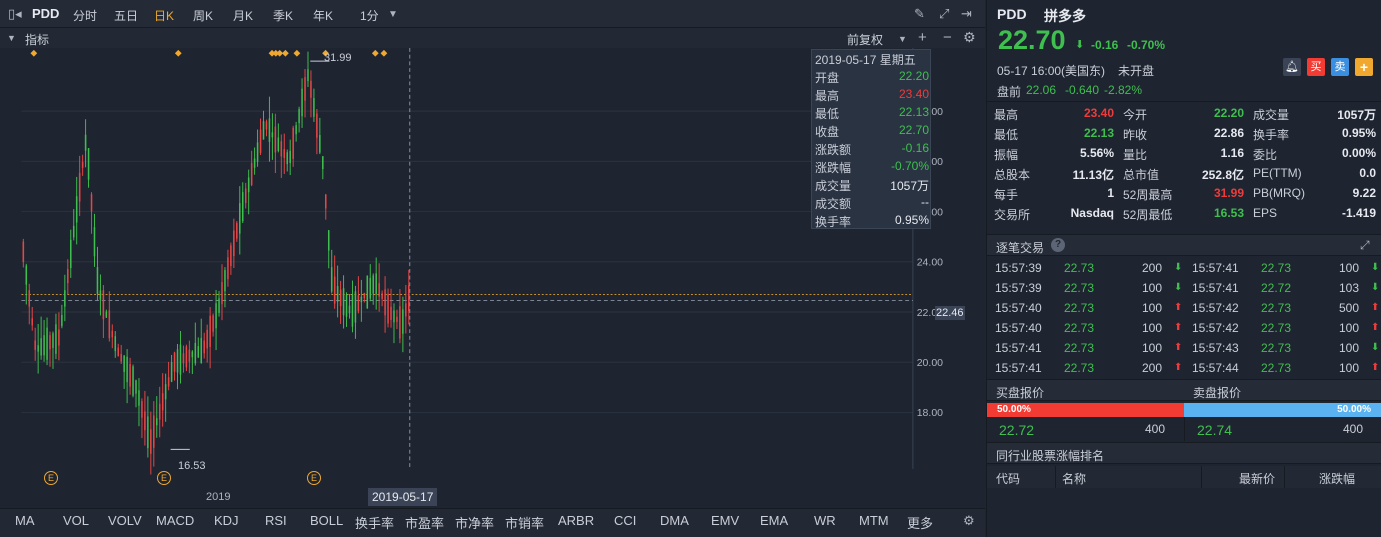  Describe the element at coordinates (674, 520) in the screenshot. I see `indicator-tab-dma: DMA` at that location.